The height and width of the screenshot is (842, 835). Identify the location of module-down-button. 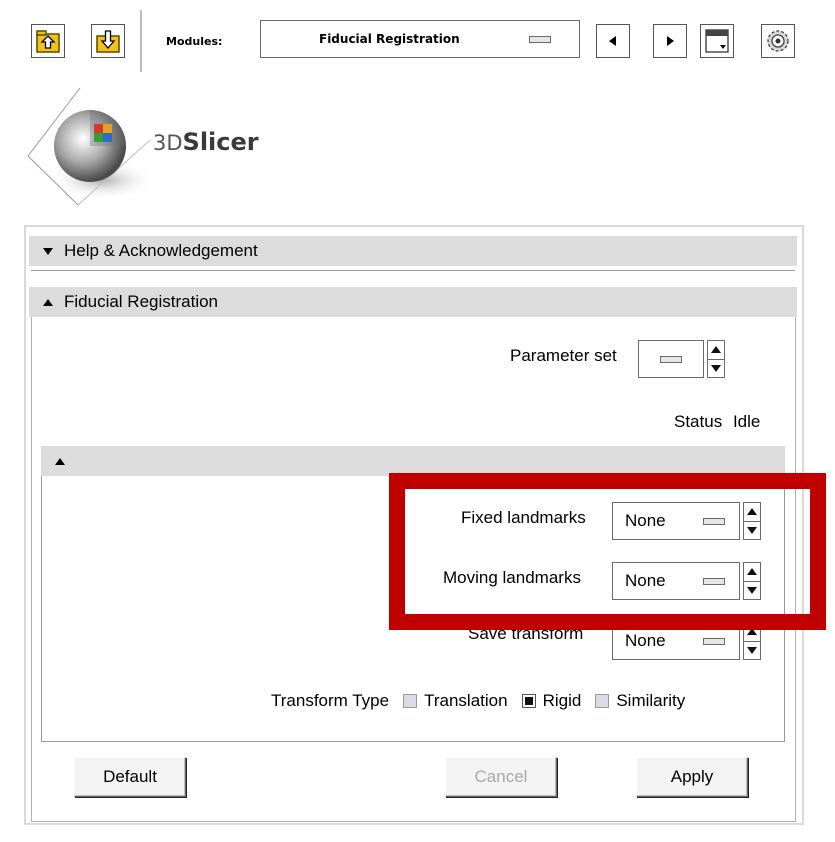
(108, 41).